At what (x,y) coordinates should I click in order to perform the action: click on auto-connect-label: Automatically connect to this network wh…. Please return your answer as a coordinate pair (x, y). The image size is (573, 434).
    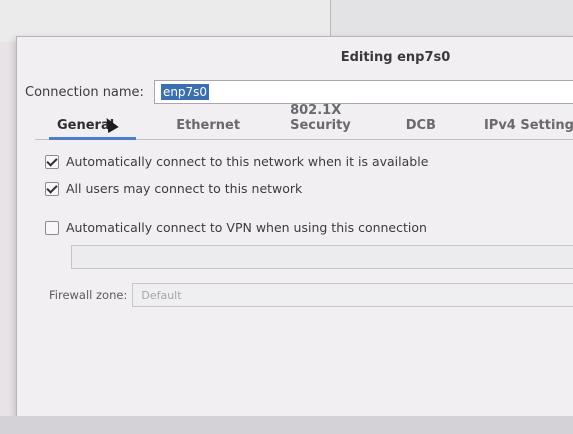
    Looking at the image, I should click on (247, 161).